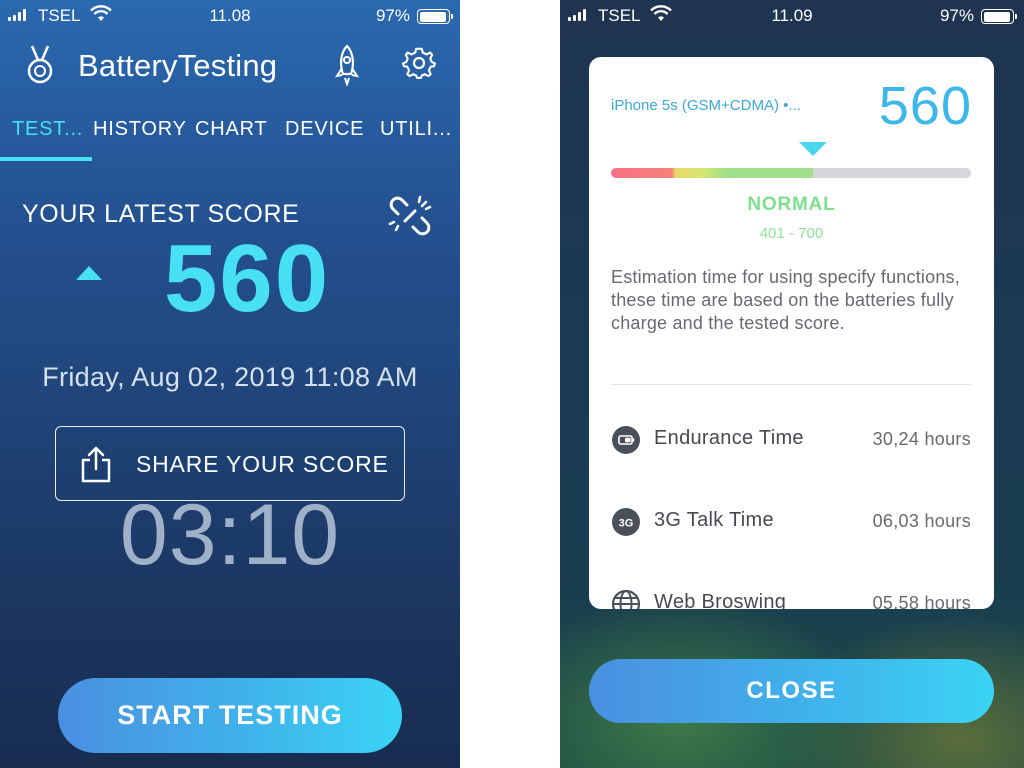 Image resolution: width=1024 pixels, height=768 pixels. Describe the element at coordinates (712, 173) in the screenshot. I see `score-bar-fill` at that location.